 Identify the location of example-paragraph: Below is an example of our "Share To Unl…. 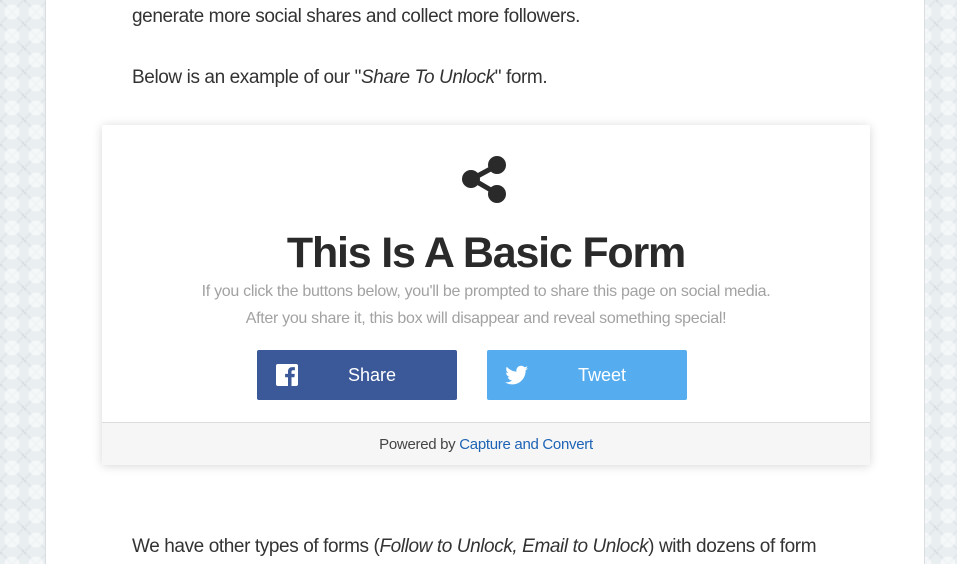
(340, 78).